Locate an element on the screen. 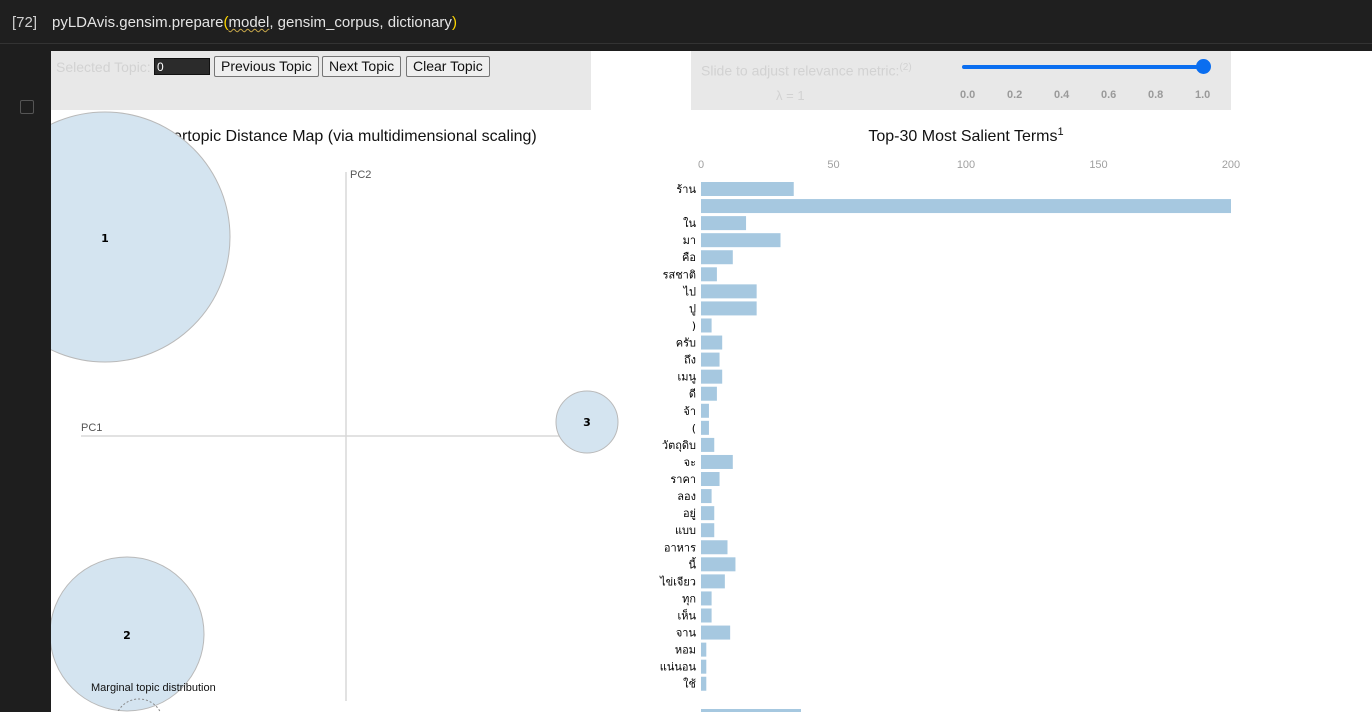  term-label: ลอง is located at coordinates (686, 496).